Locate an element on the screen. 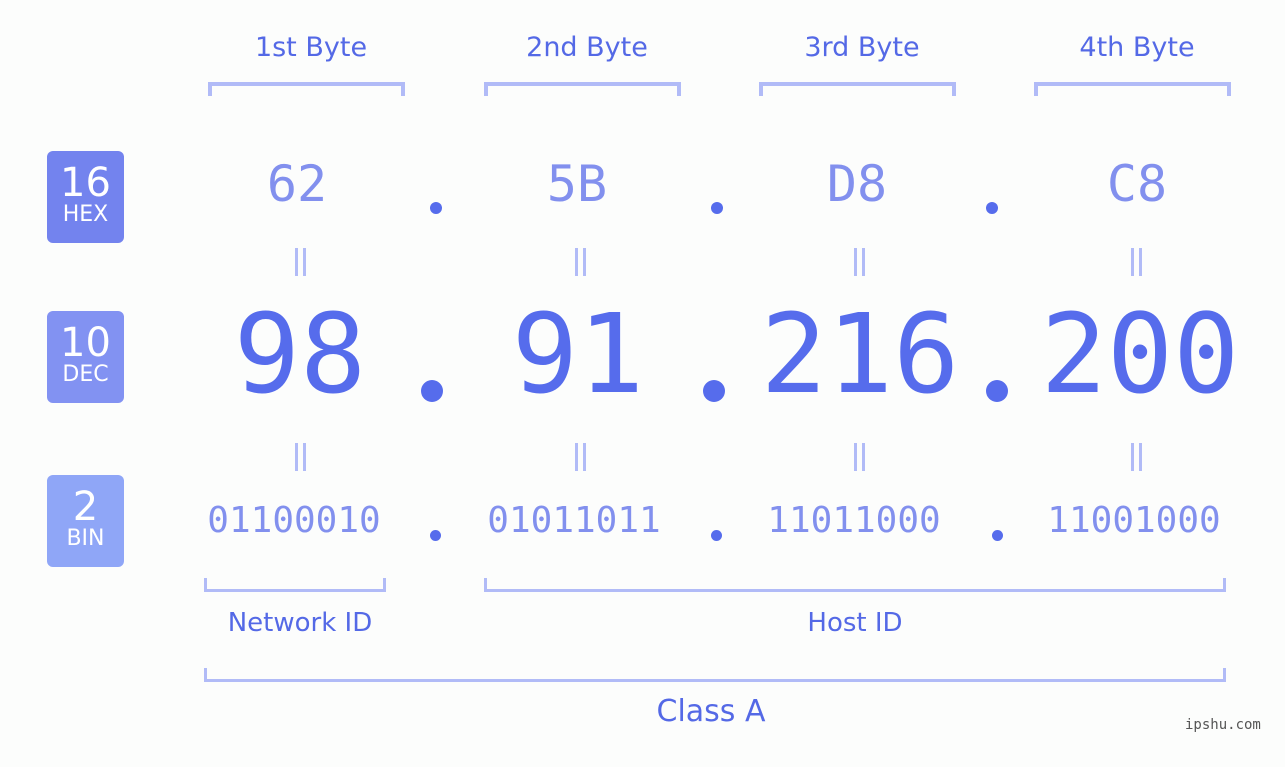  dec-badge: 10 DEC is located at coordinates (85, 357).